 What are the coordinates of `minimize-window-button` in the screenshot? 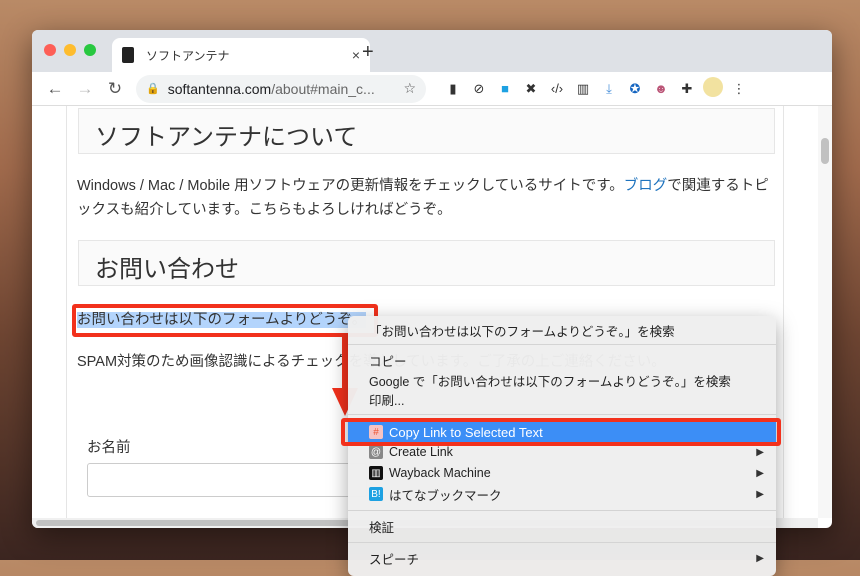 It's located at (70, 50).